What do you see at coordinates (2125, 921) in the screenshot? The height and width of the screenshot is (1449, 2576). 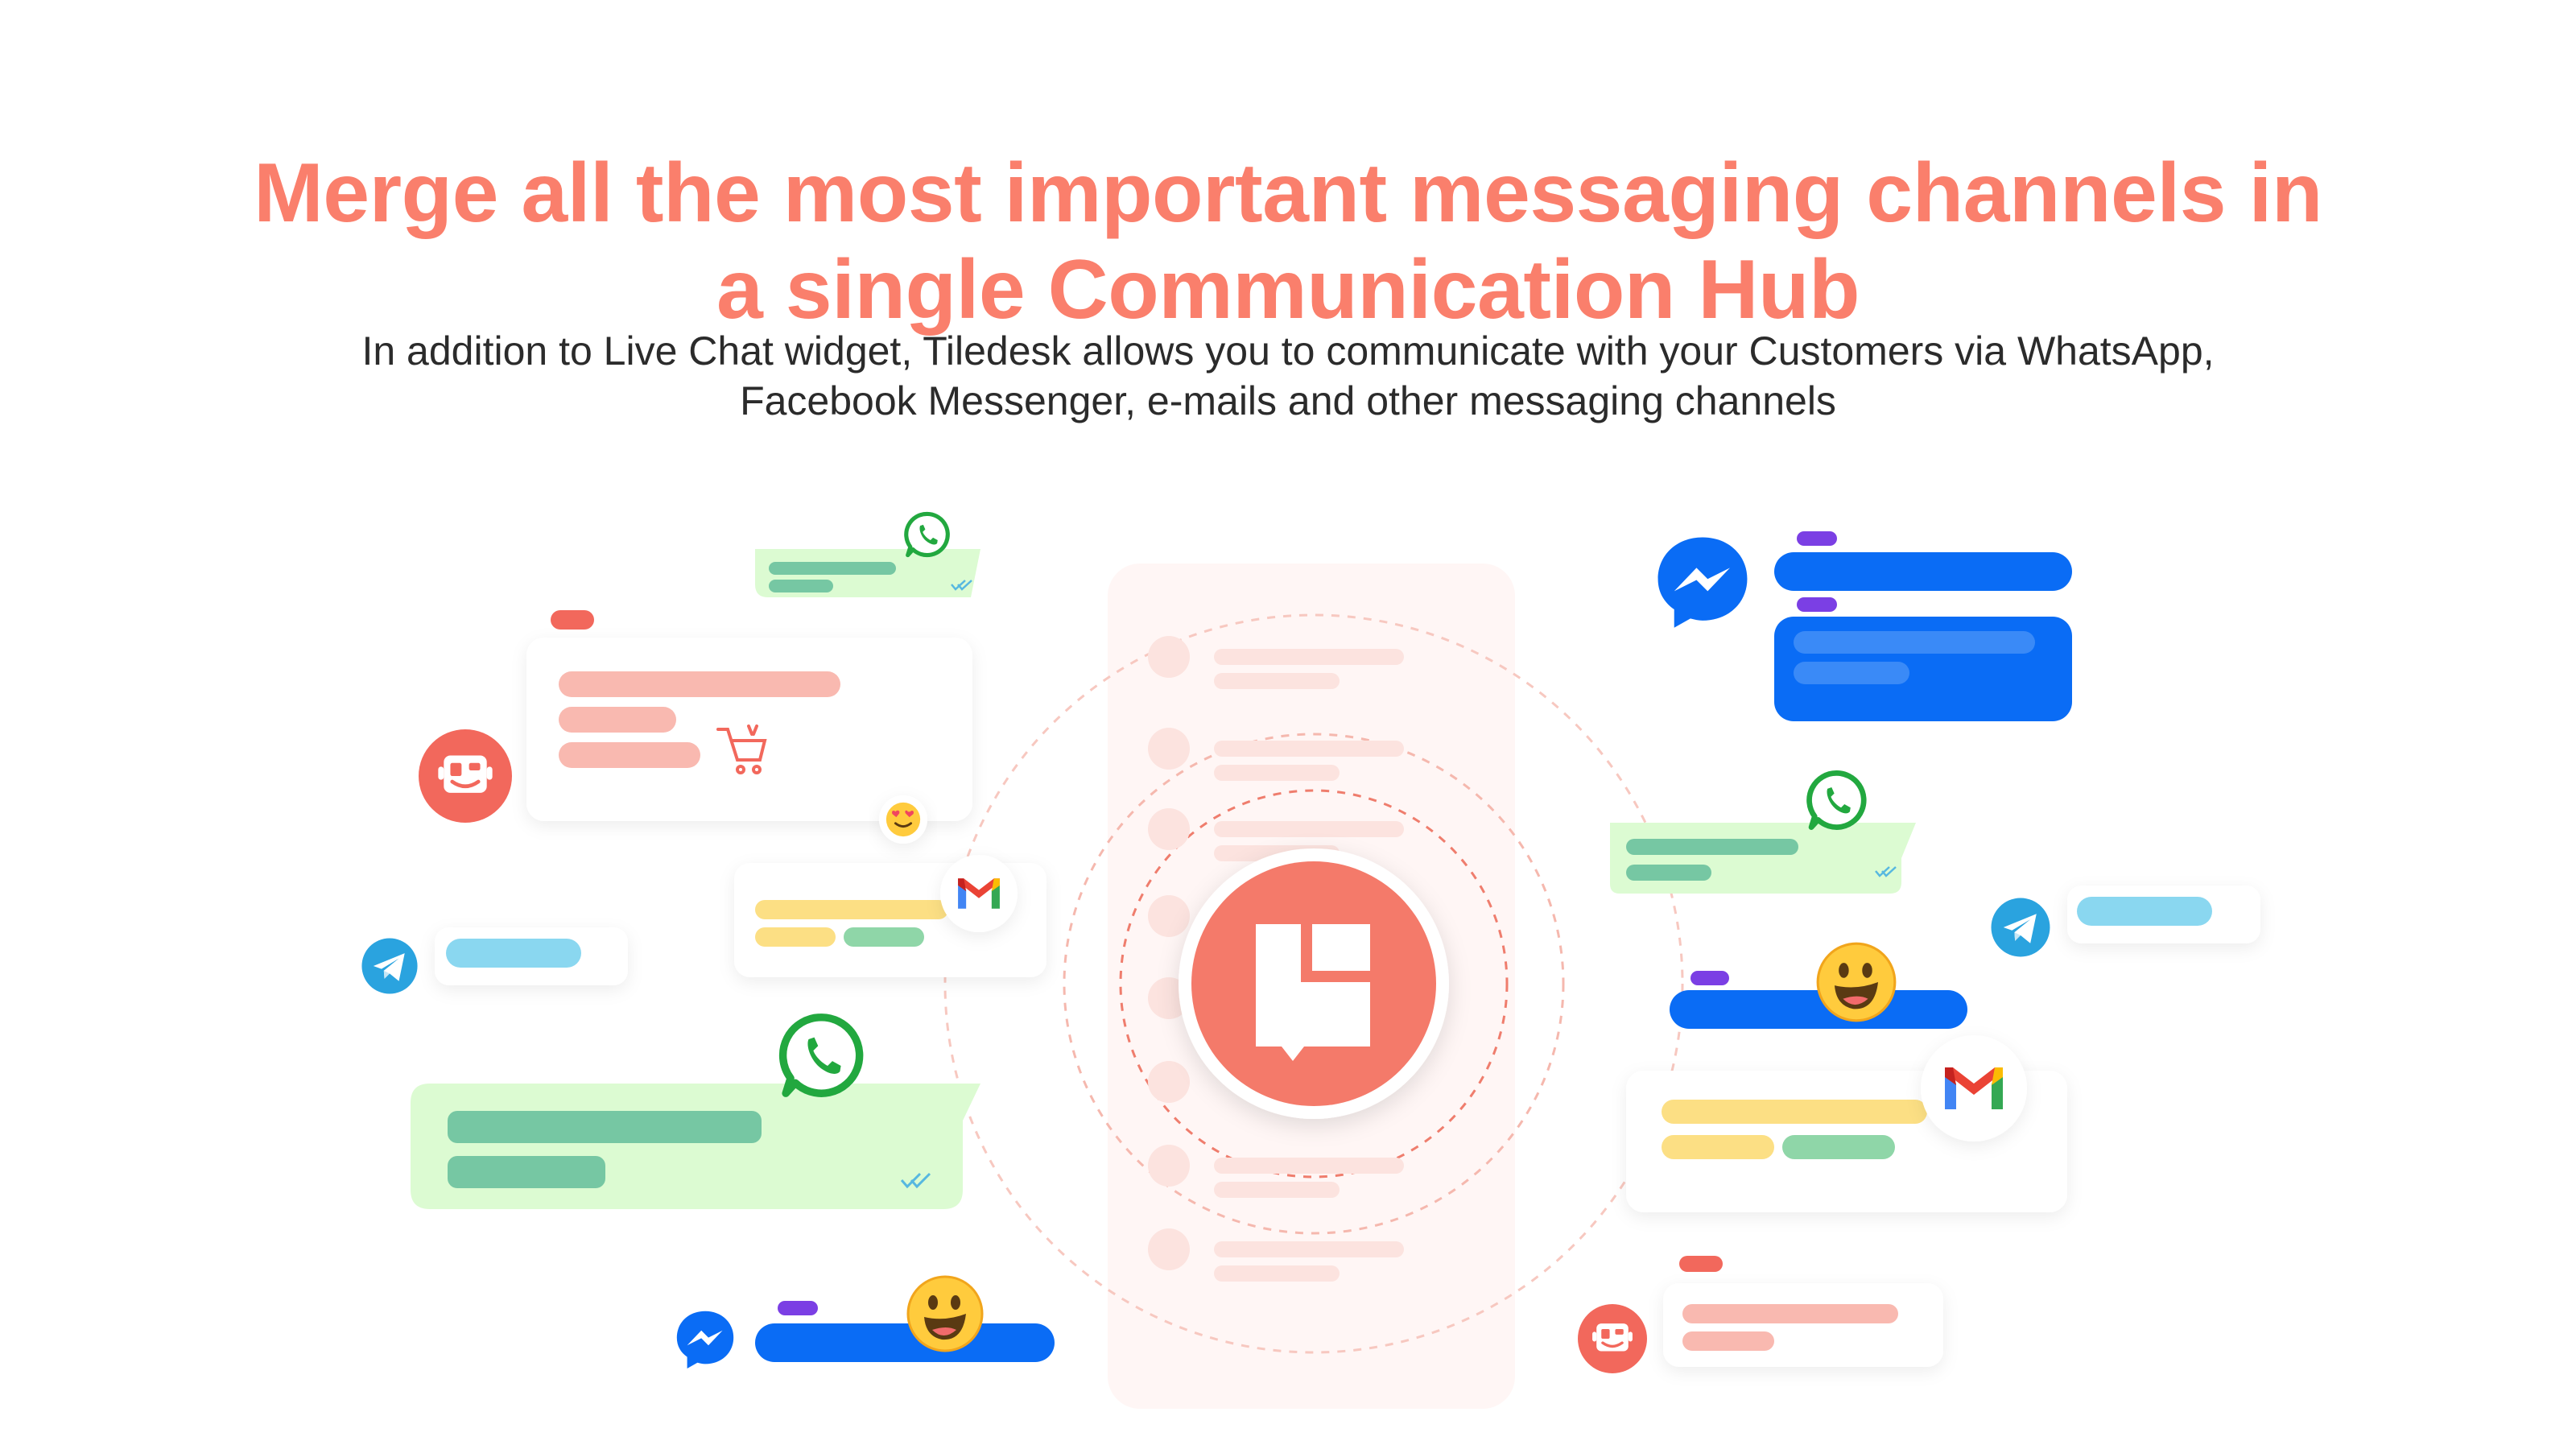 I see `telegram-message-right` at bounding box center [2125, 921].